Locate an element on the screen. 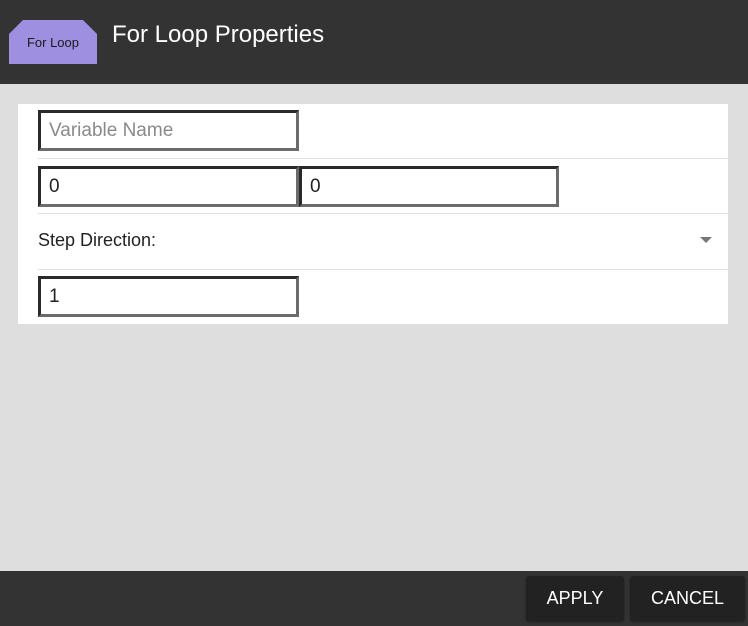 The image size is (748, 626). step-direction-select: Step Direction: is located at coordinates (383, 241).